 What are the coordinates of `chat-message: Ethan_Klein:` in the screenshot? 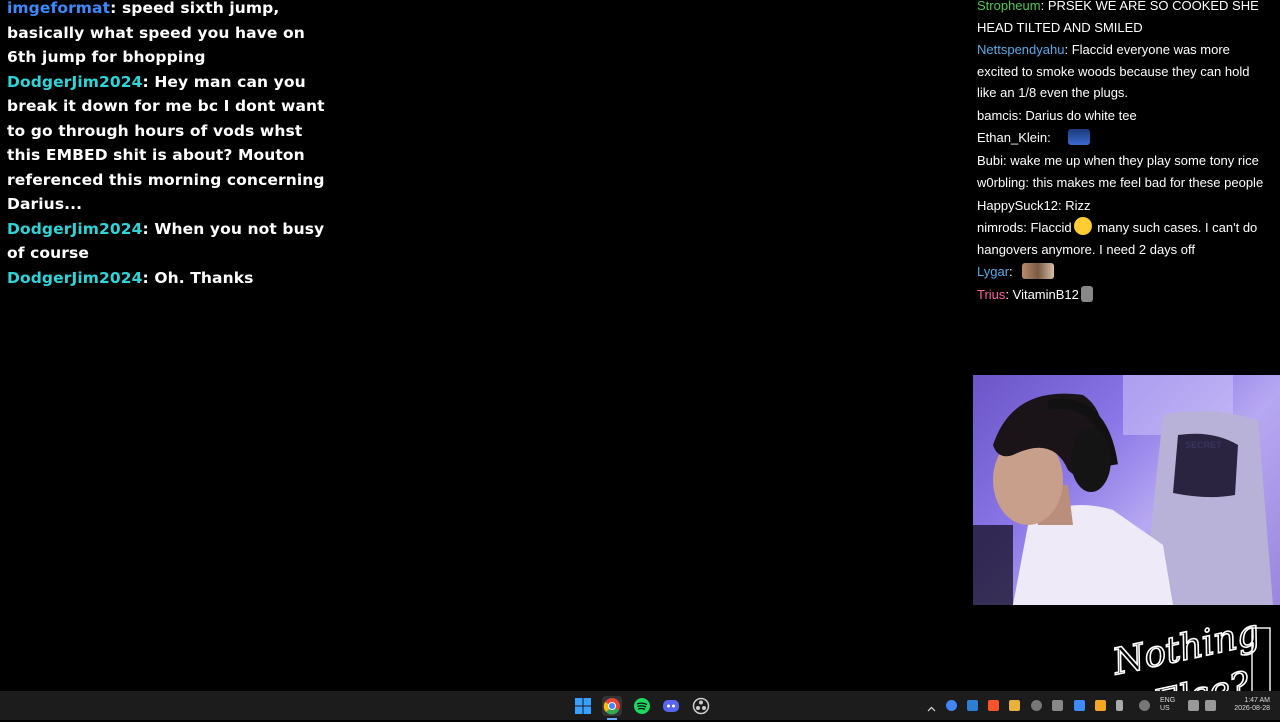 It's located at (1123, 138).